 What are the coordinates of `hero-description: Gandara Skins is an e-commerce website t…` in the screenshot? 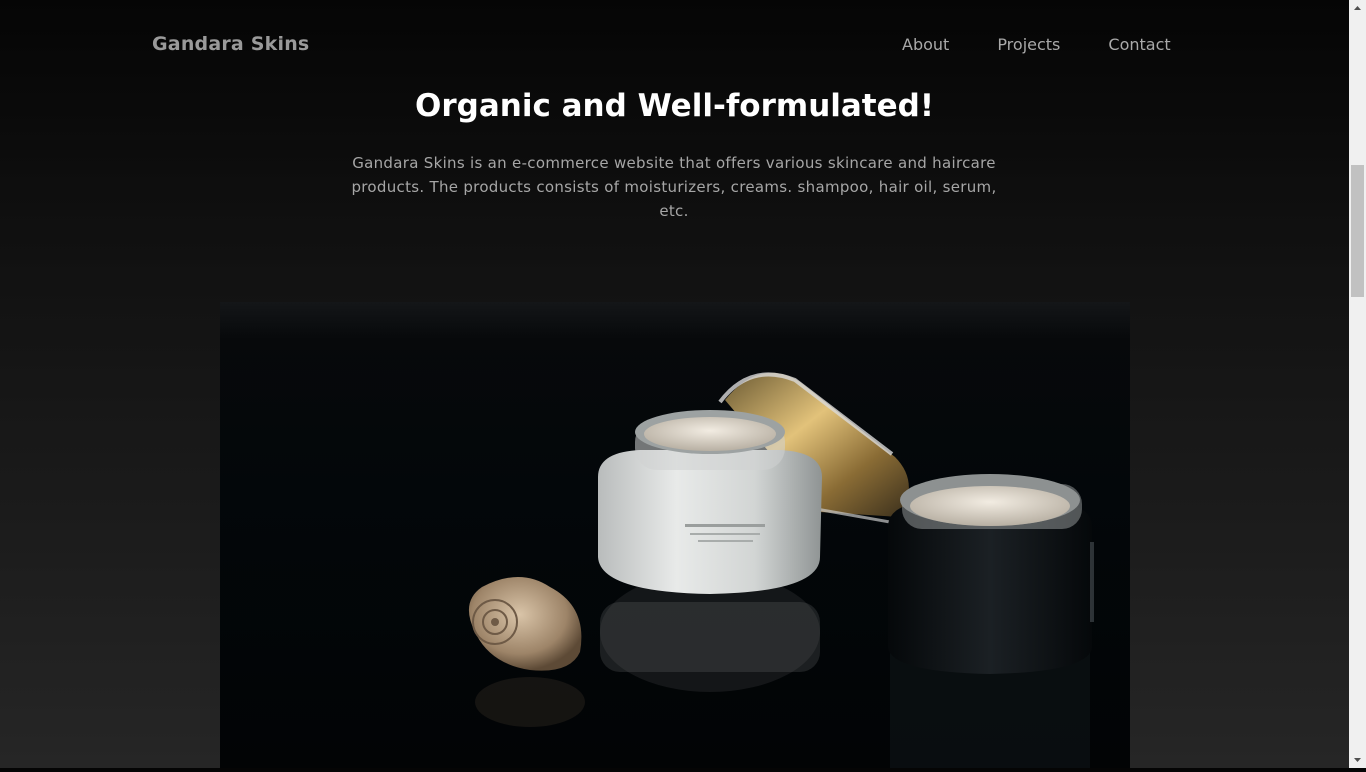 It's located at (674, 187).